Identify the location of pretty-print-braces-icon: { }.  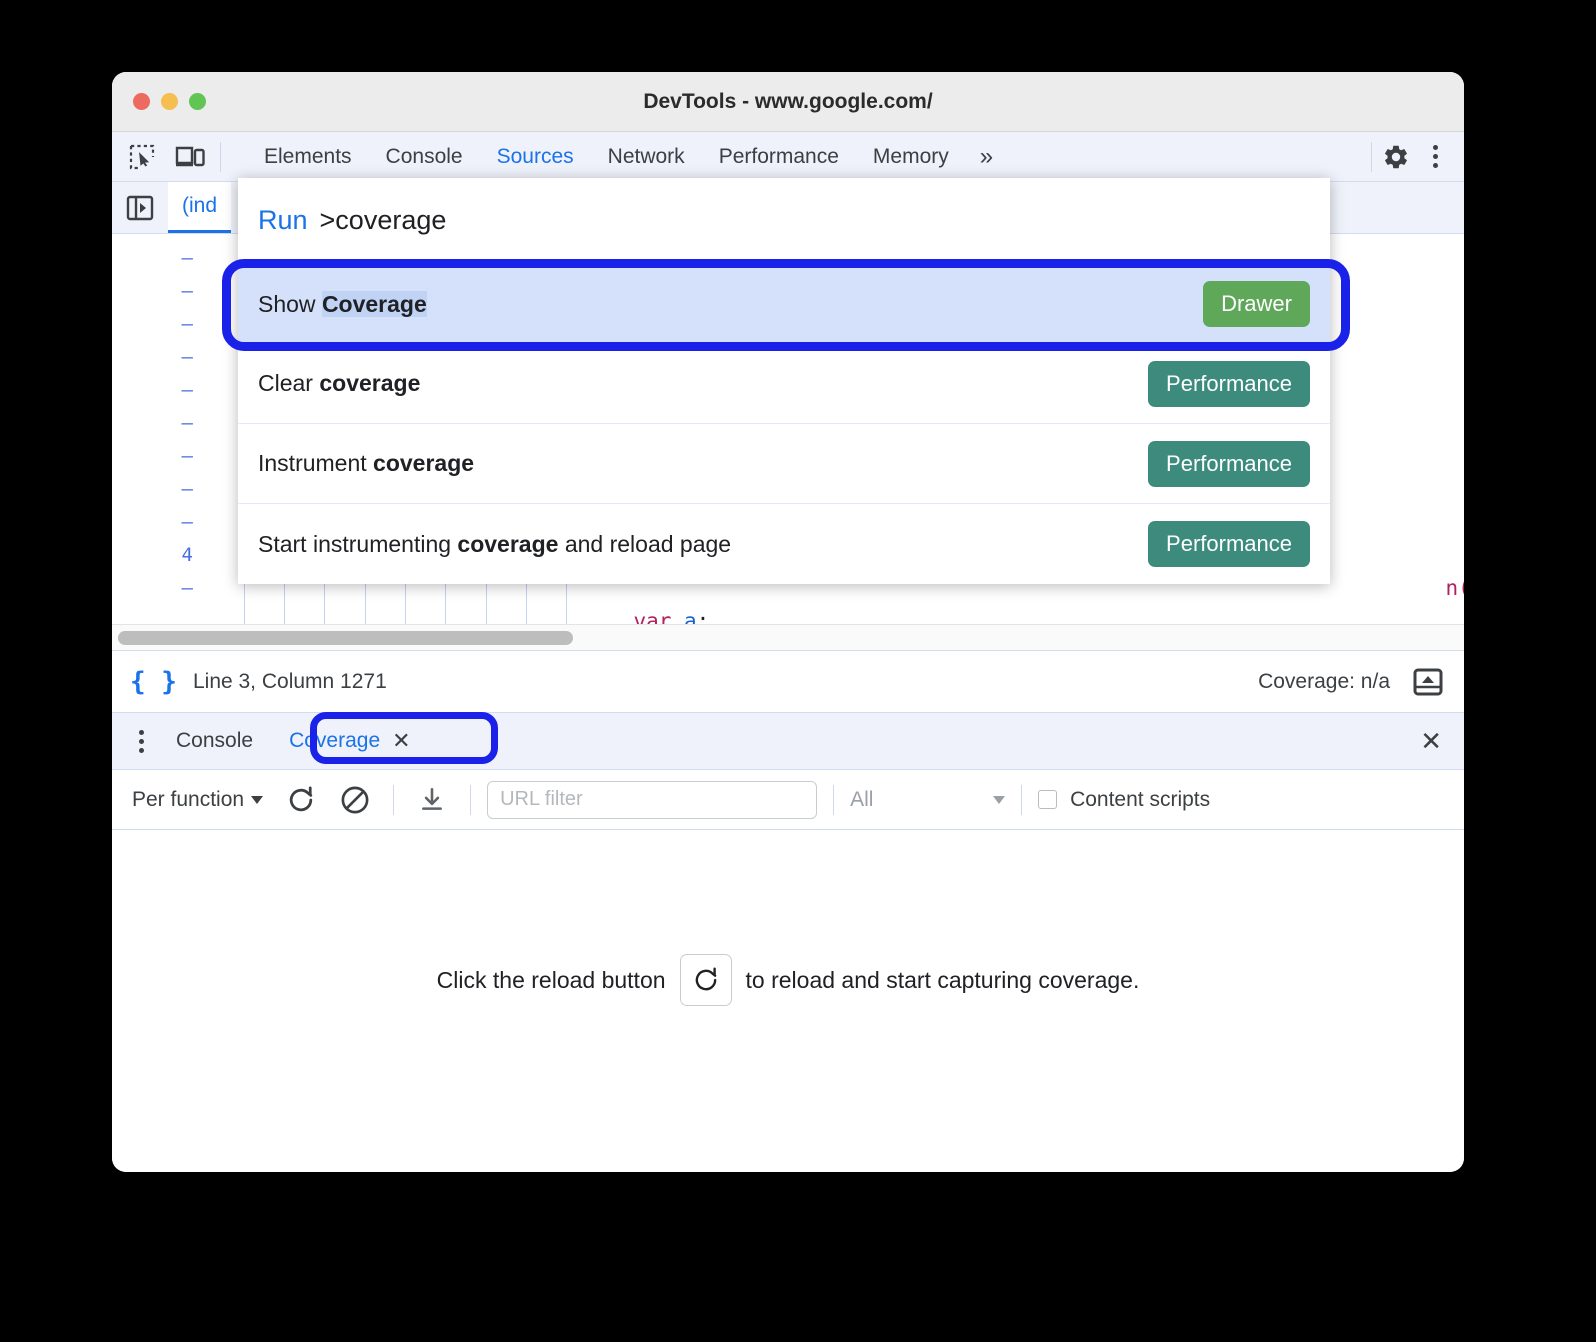
(153, 682).